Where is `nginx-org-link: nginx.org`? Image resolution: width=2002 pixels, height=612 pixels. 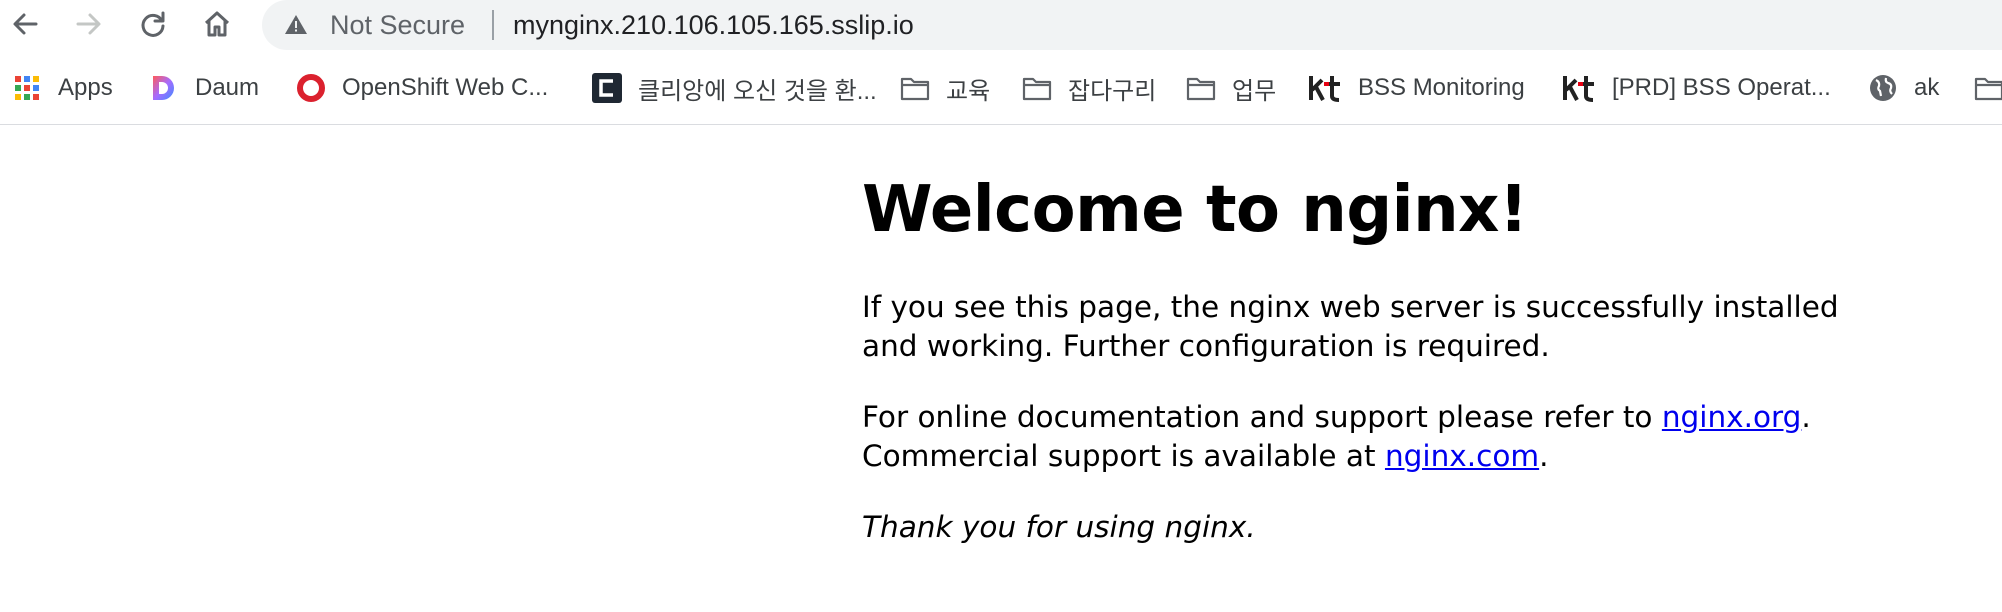 nginx-org-link: nginx.org is located at coordinates (1732, 417).